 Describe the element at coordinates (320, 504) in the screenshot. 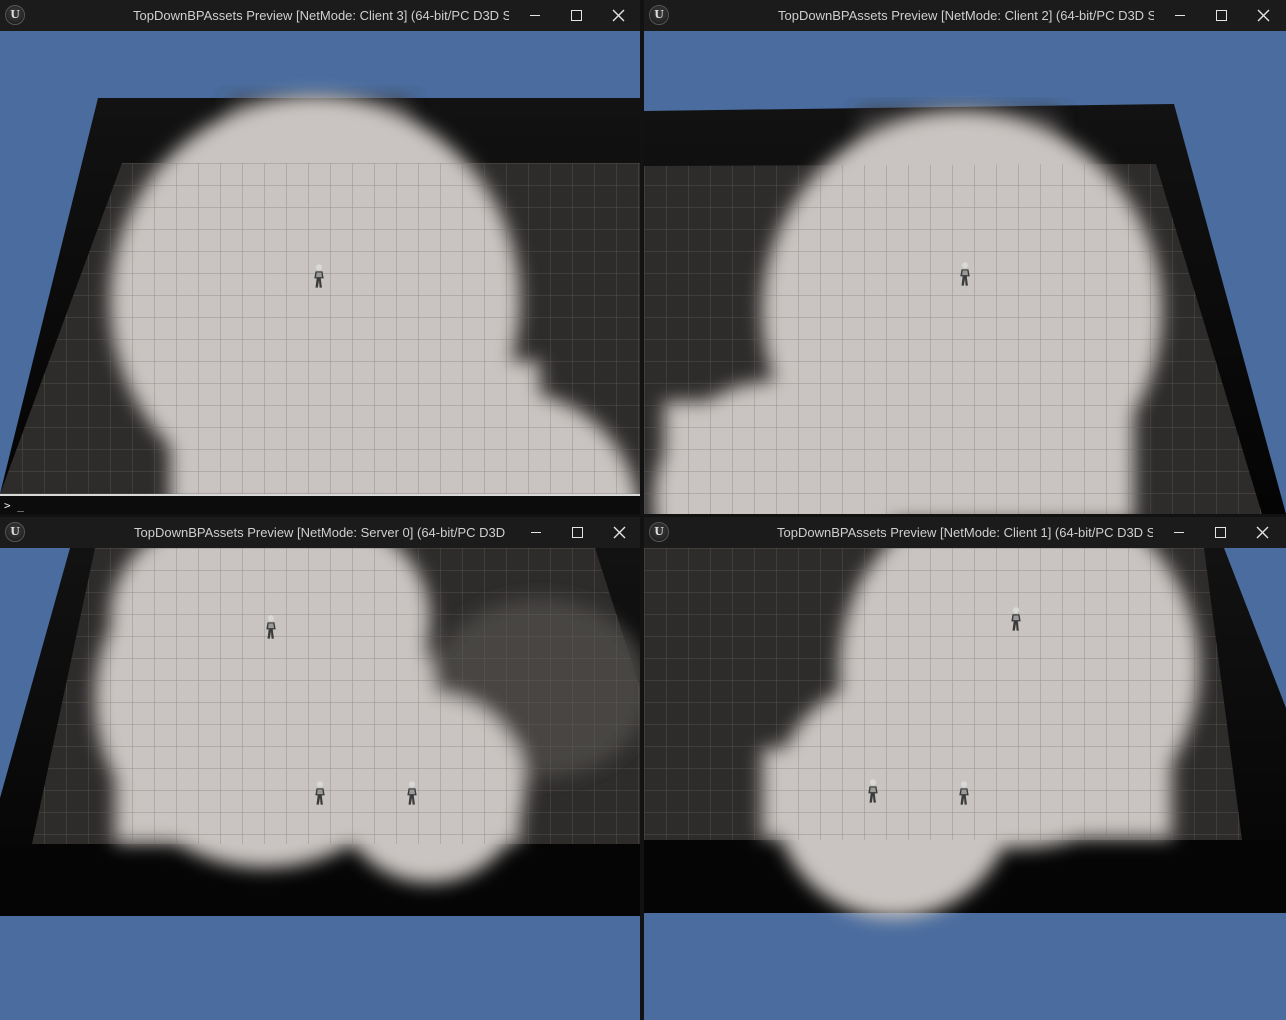

I see `console-input: > _` at that location.